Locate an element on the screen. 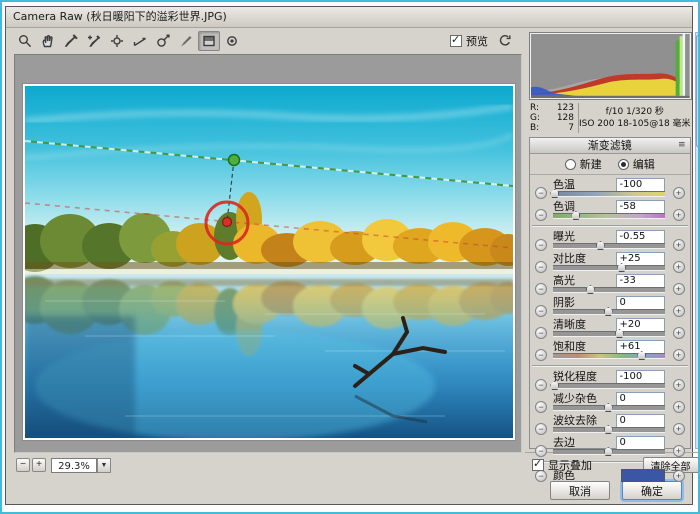 This screenshot has width=700, height=514. graduated-filter-tool is located at coordinates (209, 41).